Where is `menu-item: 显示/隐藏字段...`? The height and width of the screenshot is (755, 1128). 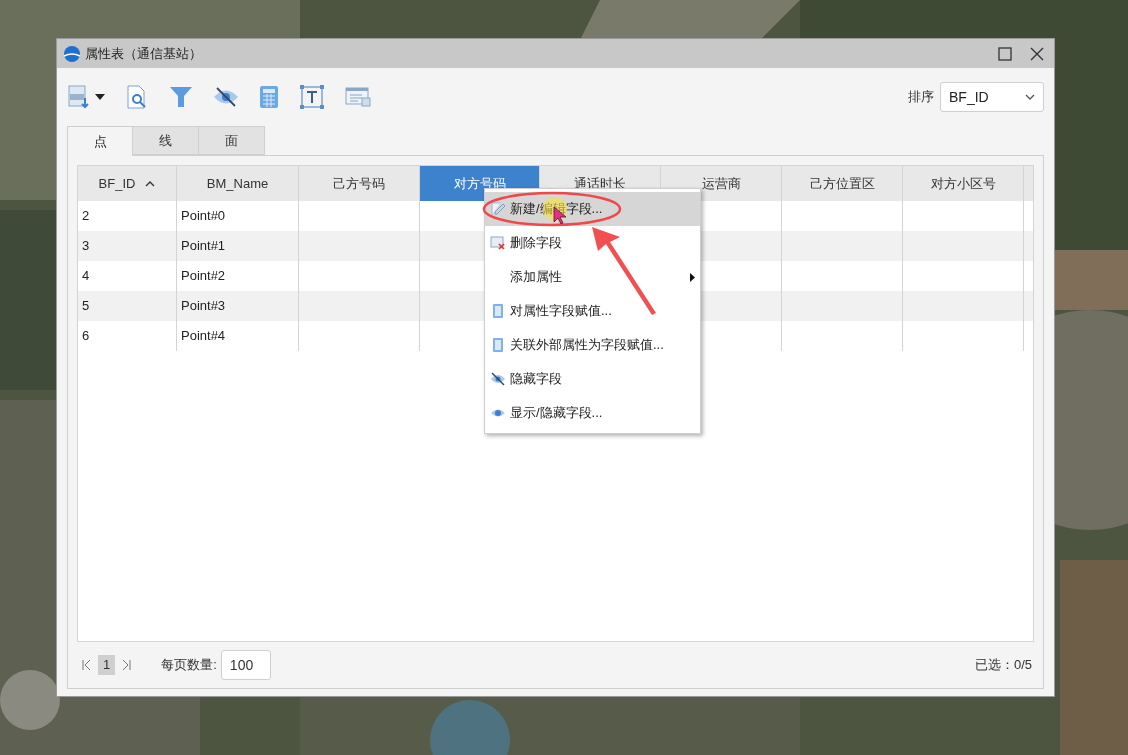 menu-item: 显示/隐藏字段... is located at coordinates (592, 413).